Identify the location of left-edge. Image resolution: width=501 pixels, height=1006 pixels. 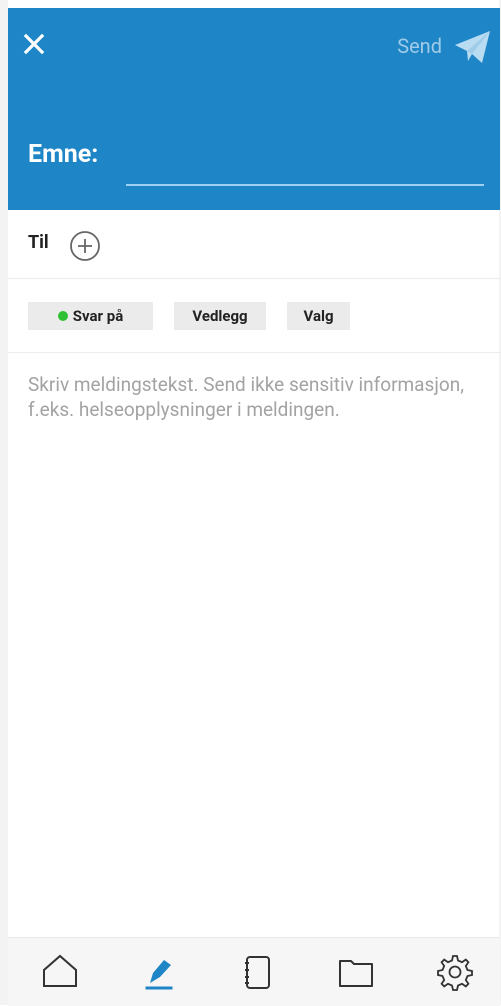
(4, 502).